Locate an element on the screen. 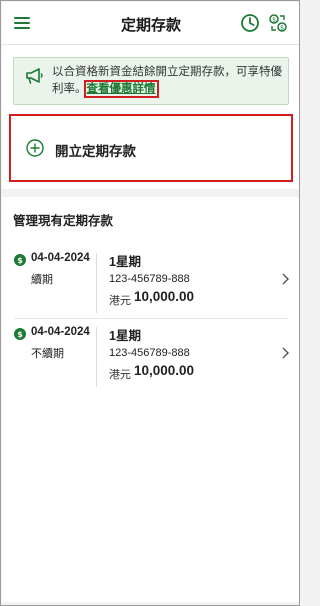 This screenshot has height=606, width=320. renewal-status: 不續期 is located at coordinates (47, 354).